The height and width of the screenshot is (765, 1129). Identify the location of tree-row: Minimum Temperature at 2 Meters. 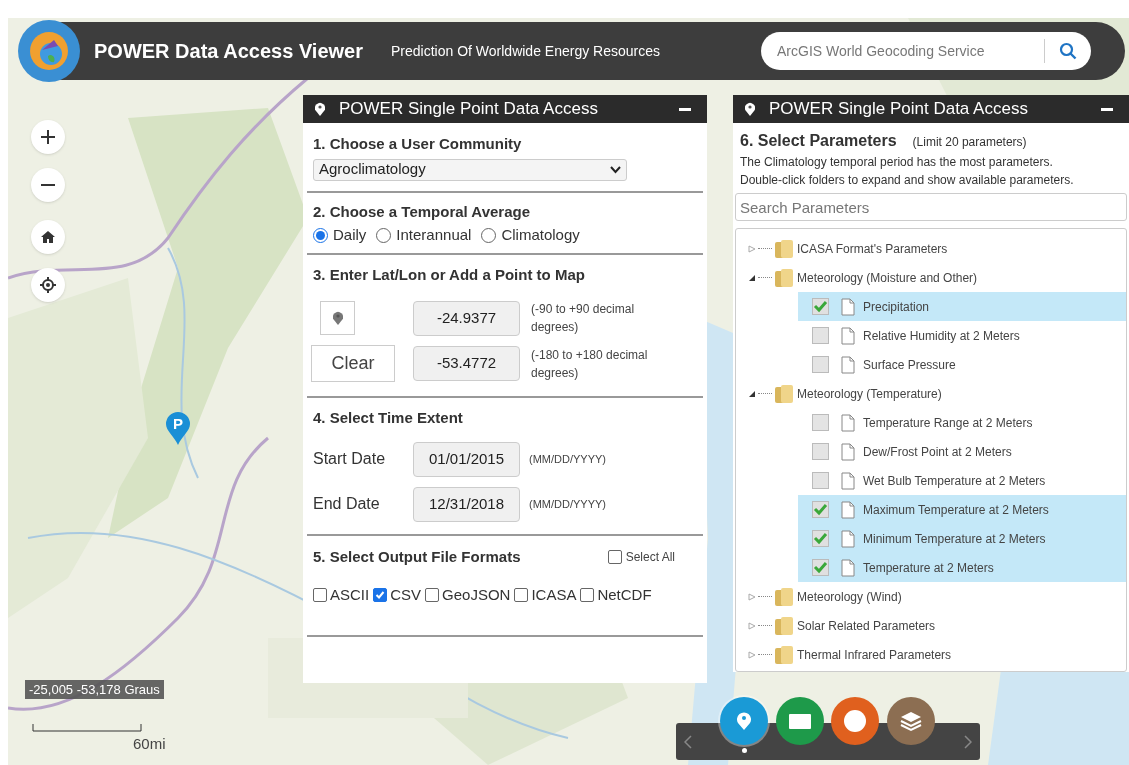
(962, 538).